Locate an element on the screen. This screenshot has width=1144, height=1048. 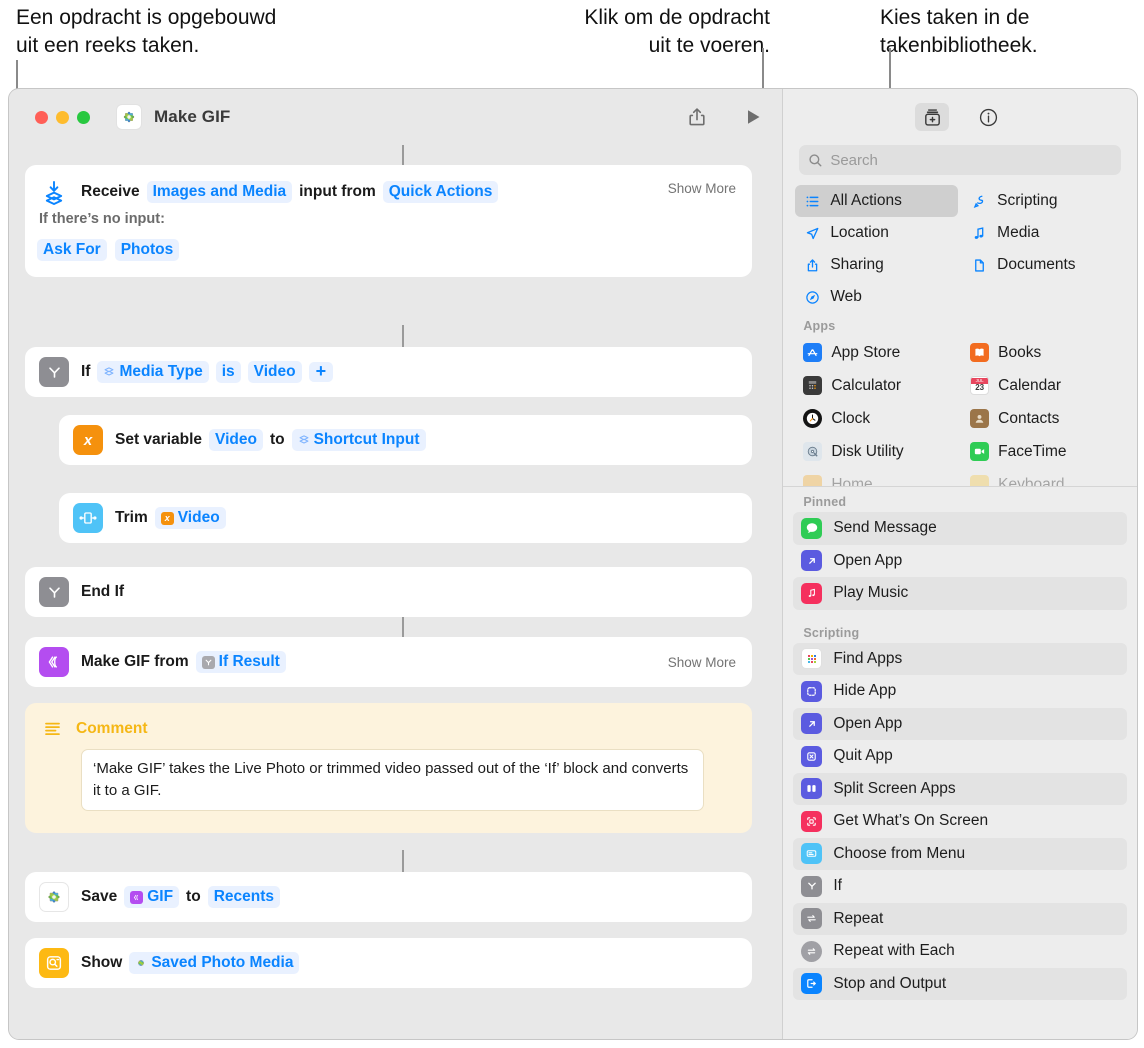
list-item-label: Hide App is located at coordinates (865, 691).